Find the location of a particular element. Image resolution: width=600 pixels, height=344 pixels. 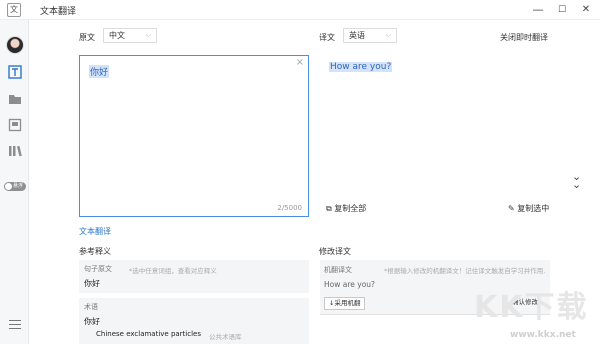

toggle-label: 悬浮 is located at coordinates (18, 186).